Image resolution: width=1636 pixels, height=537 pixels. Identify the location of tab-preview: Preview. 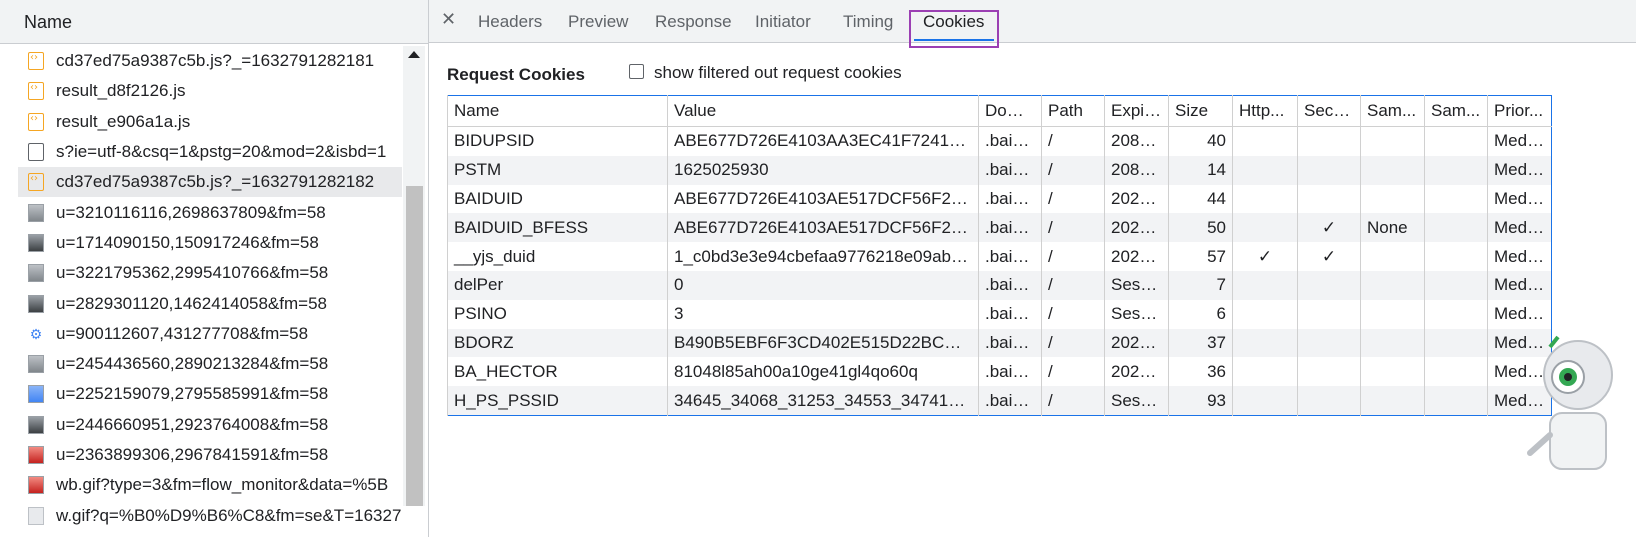
(598, 22).